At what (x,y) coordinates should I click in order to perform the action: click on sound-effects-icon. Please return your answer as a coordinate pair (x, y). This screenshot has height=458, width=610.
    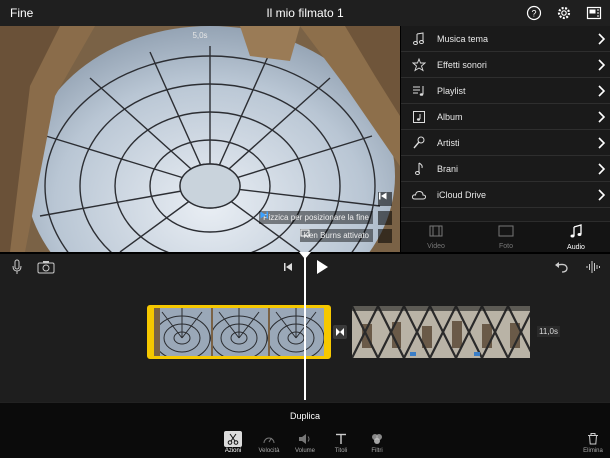
    Looking at the image, I should click on (419, 64).